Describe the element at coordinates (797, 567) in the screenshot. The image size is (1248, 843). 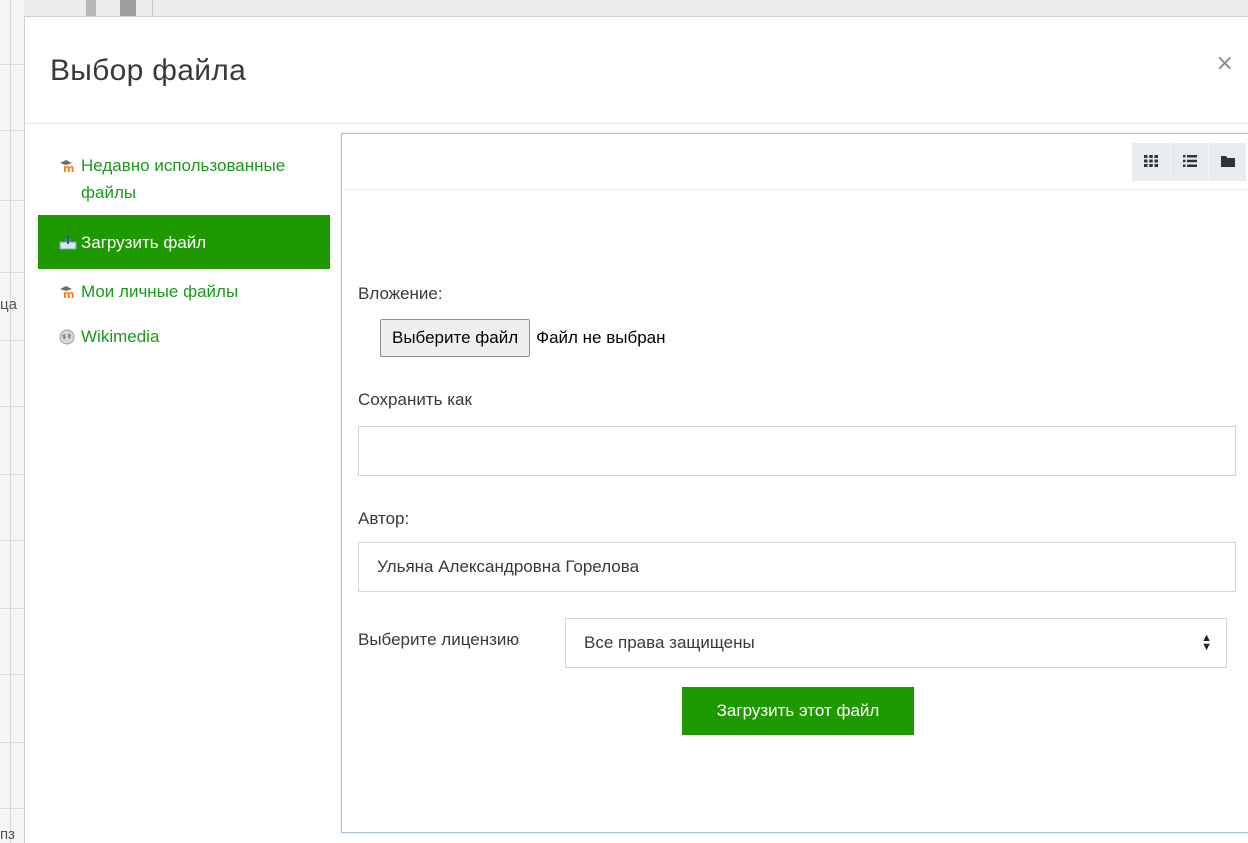
I see `author-input: Ульяна Александровна Горелова` at that location.